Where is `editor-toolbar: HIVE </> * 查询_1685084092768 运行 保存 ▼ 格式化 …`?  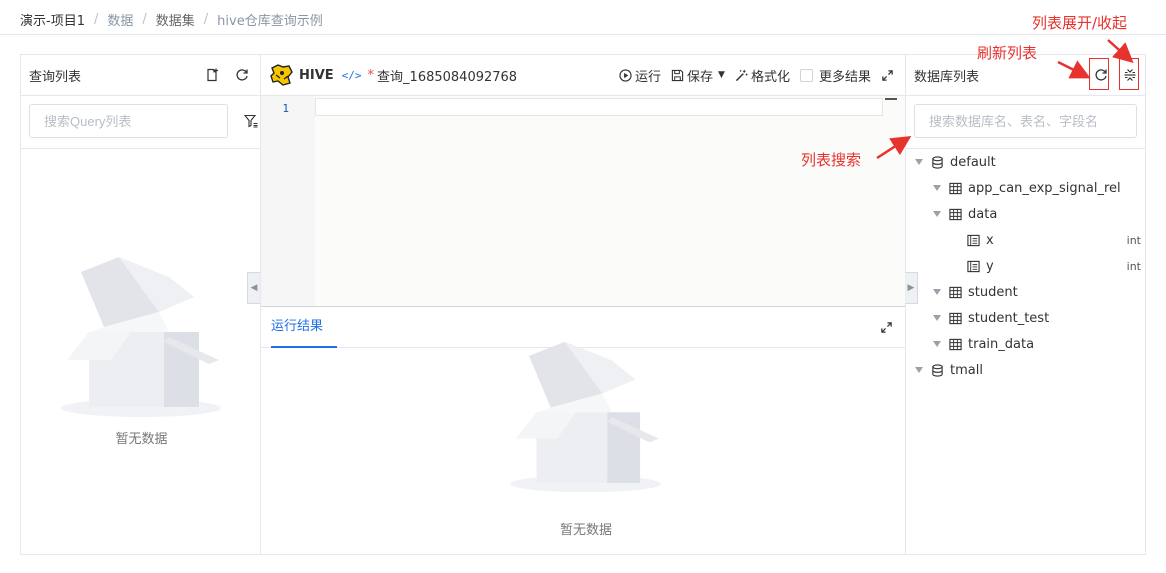 editor-toolbar: HIVE </> * 查询_1685084092768 运行 保存 ▼ 格式化 … is located at coordinates (583, 75).